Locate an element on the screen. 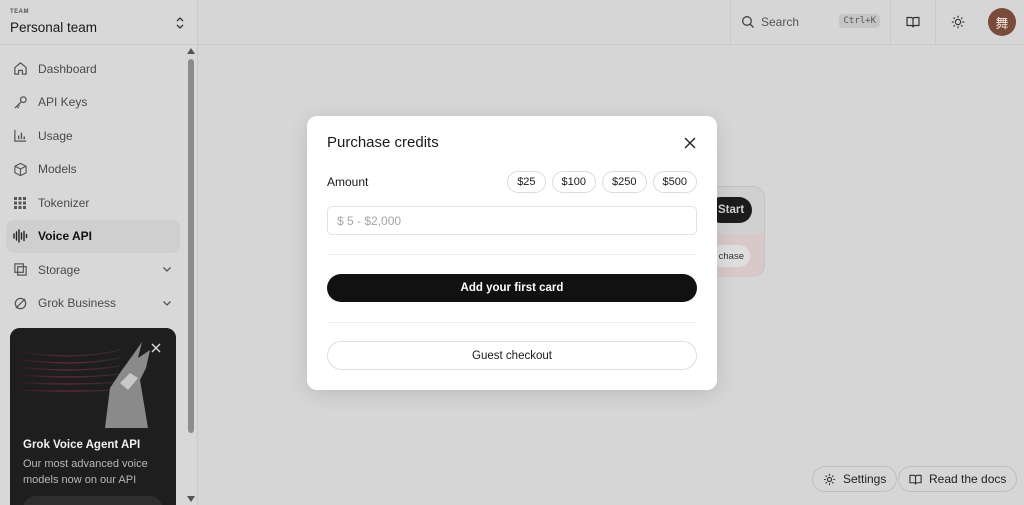 Image resolution: width=1024 pixels, height=505 pixels. read-docs-button: Read the docs is located at coordinates (958, 479).